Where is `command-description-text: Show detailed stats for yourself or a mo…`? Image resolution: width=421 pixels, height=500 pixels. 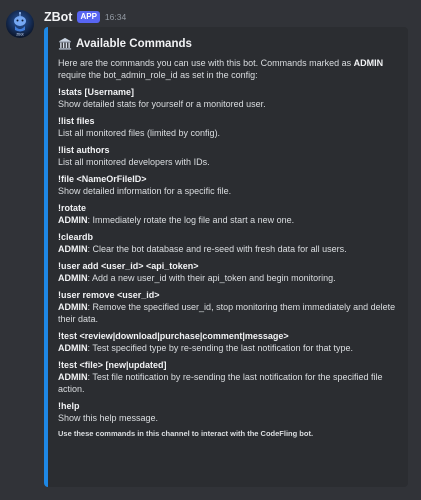
command-description-text: Show detailed stats for yourself or a mo… is located at coordinates (162, 104).